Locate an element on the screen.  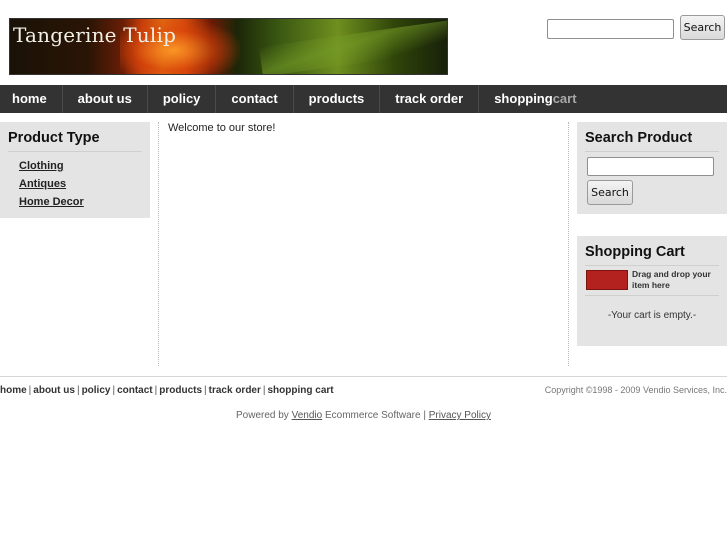
shopping-cart-heading: Shopping Cart is located at coordinates (635, 252).